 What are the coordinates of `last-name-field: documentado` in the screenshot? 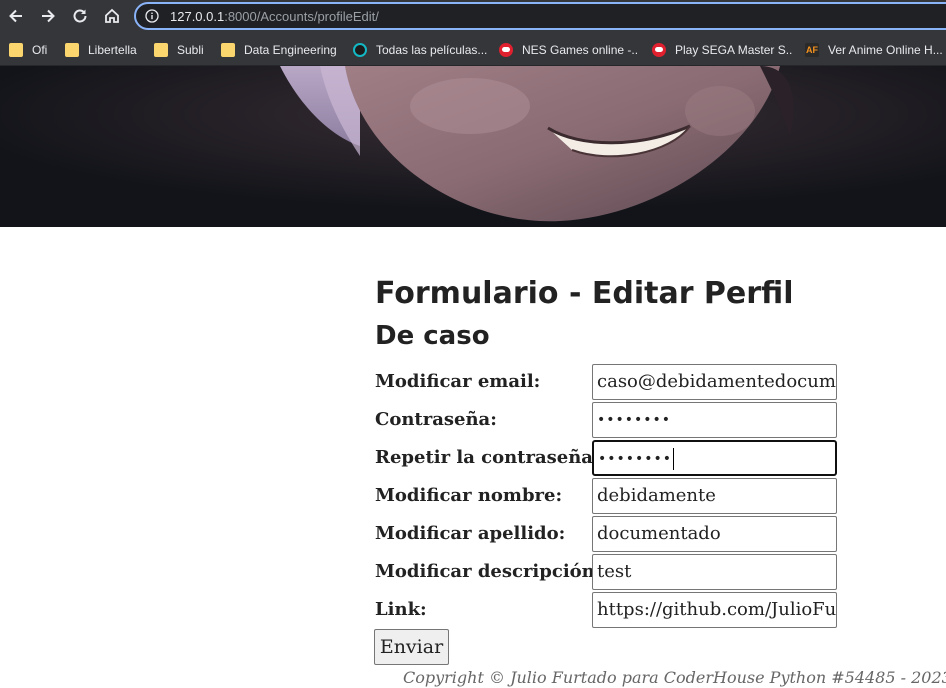 It's located at (714, 534).